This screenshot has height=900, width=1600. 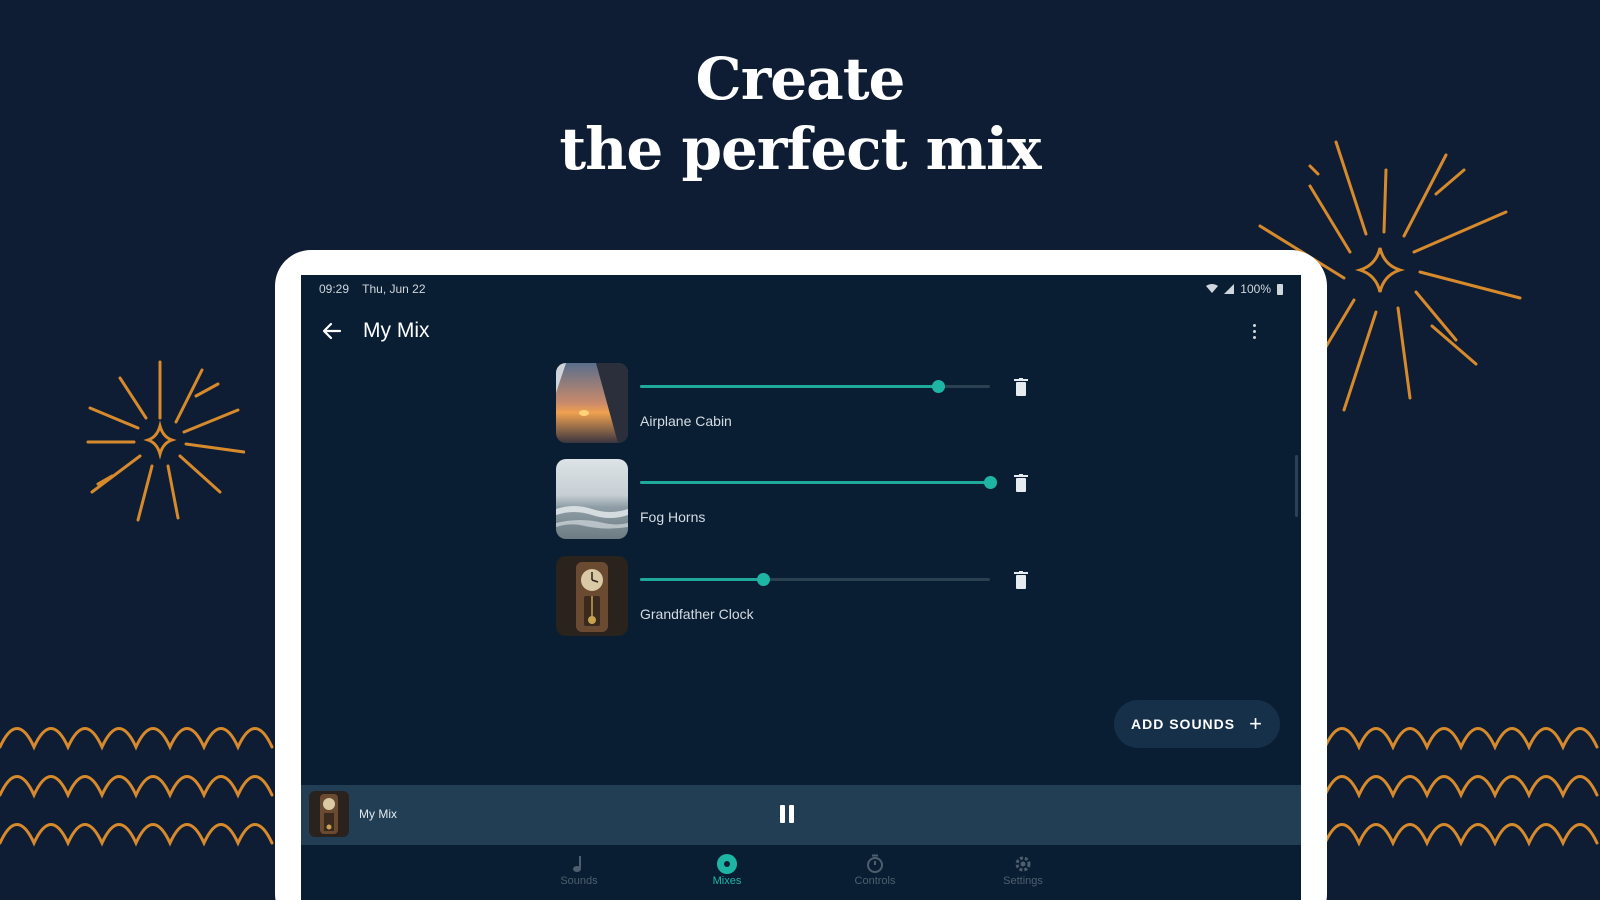 I want to click on more-options-button, so click(x=1254, y=331).